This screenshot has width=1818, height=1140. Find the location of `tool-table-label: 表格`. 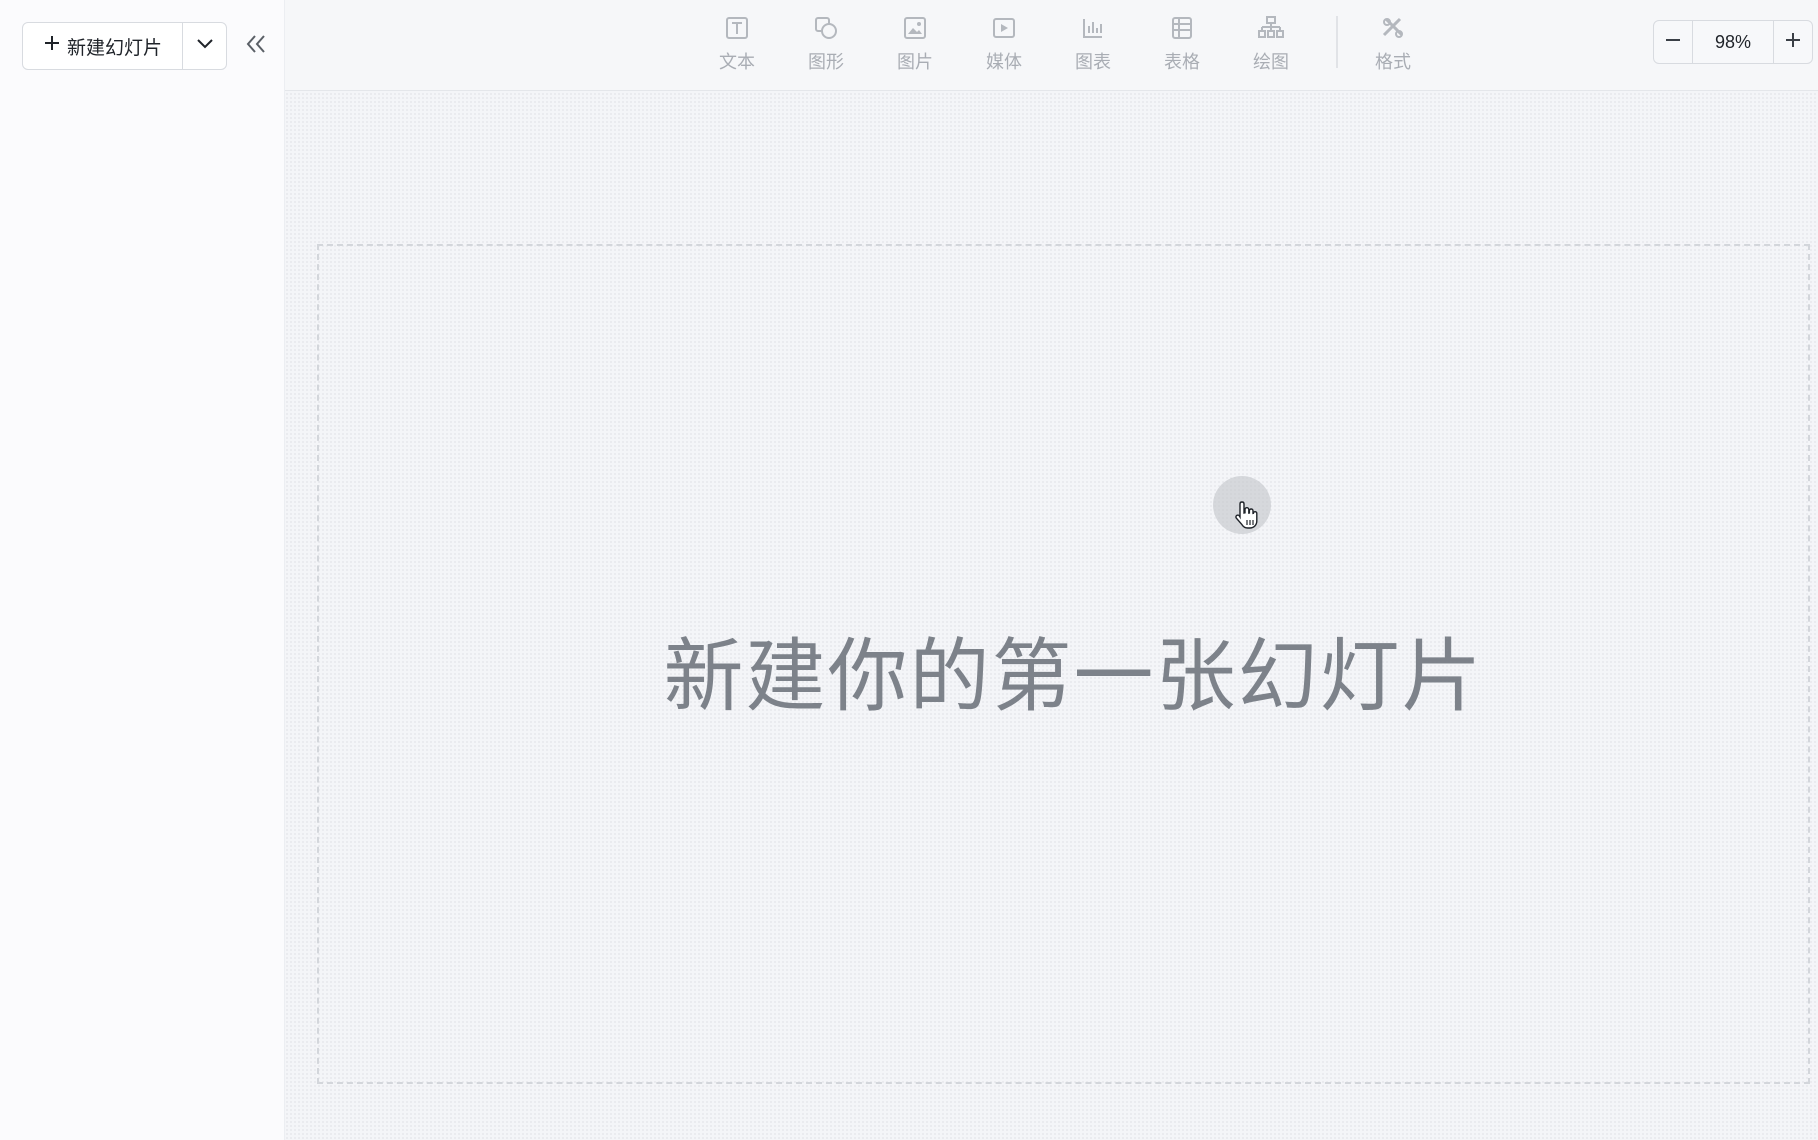

tool-table-label: 表格 is located at coordinates (1182, 62).